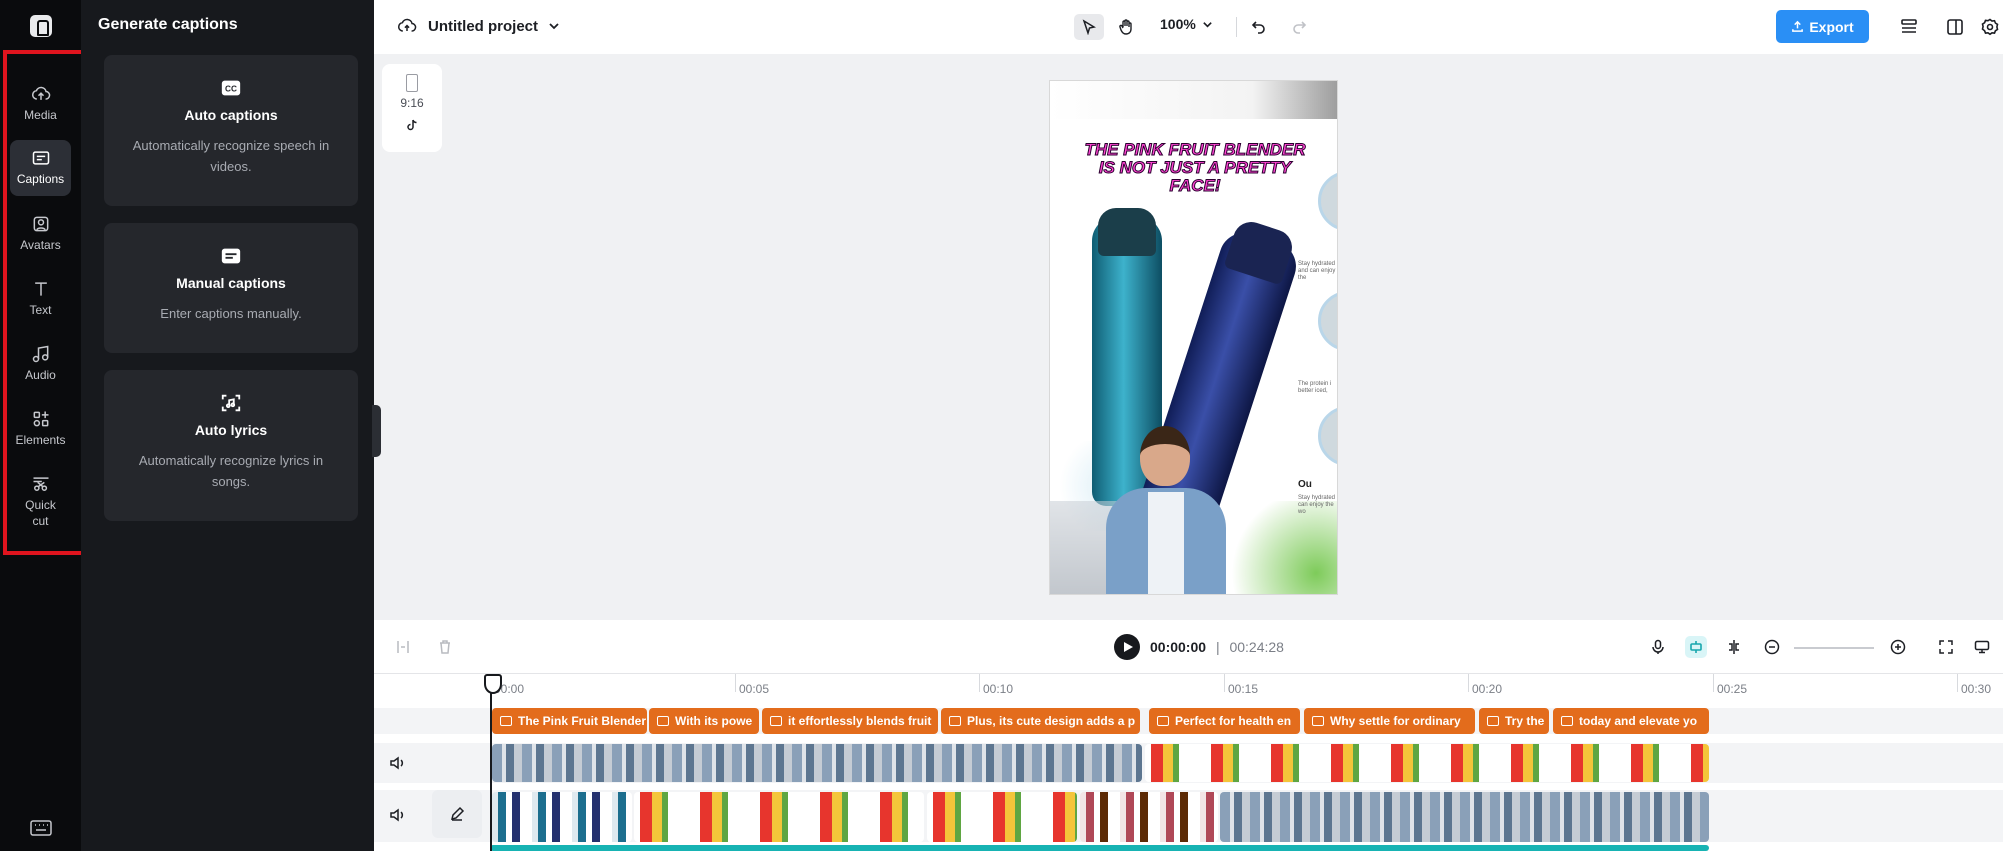  What do you see at coordinates (40, 359) in the screenshot?
I see `rail-item-audio: Audio` at bounding box center [40, 359].